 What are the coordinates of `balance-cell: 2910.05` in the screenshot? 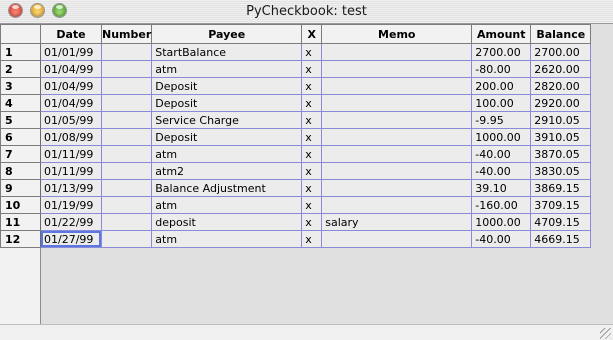 It's located at (561, 120).